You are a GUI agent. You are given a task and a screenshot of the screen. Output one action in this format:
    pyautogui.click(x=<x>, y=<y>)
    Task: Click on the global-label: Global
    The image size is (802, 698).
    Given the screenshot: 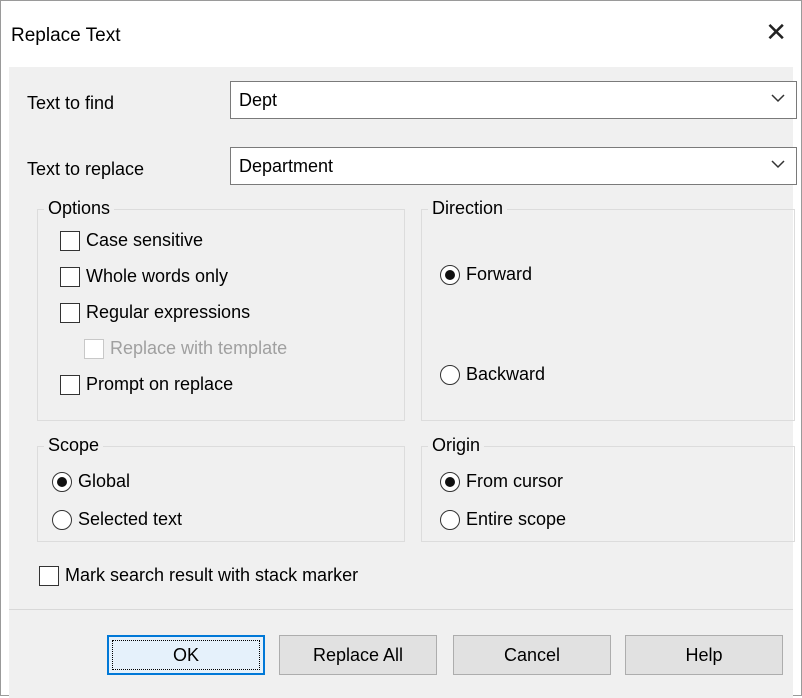 What is the action you would take?
    pyautogui.click(x=104, y=481)
    